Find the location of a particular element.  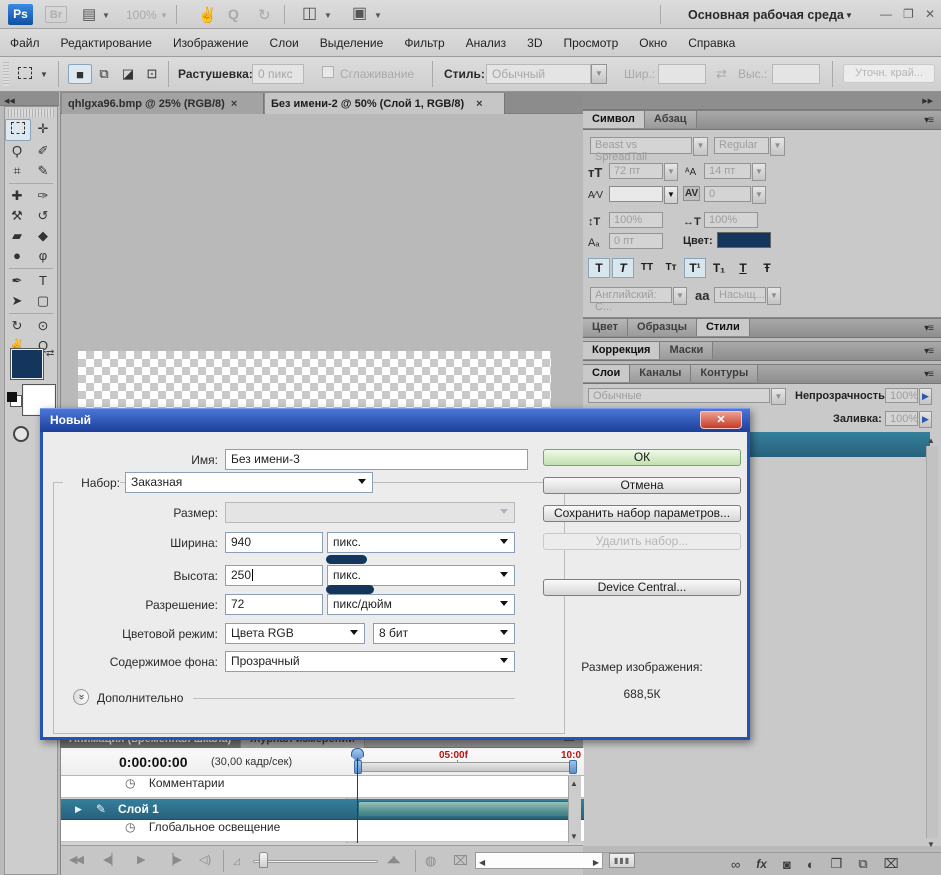

screen-mode-icon: ▣ is located at coordinates (359, 14).